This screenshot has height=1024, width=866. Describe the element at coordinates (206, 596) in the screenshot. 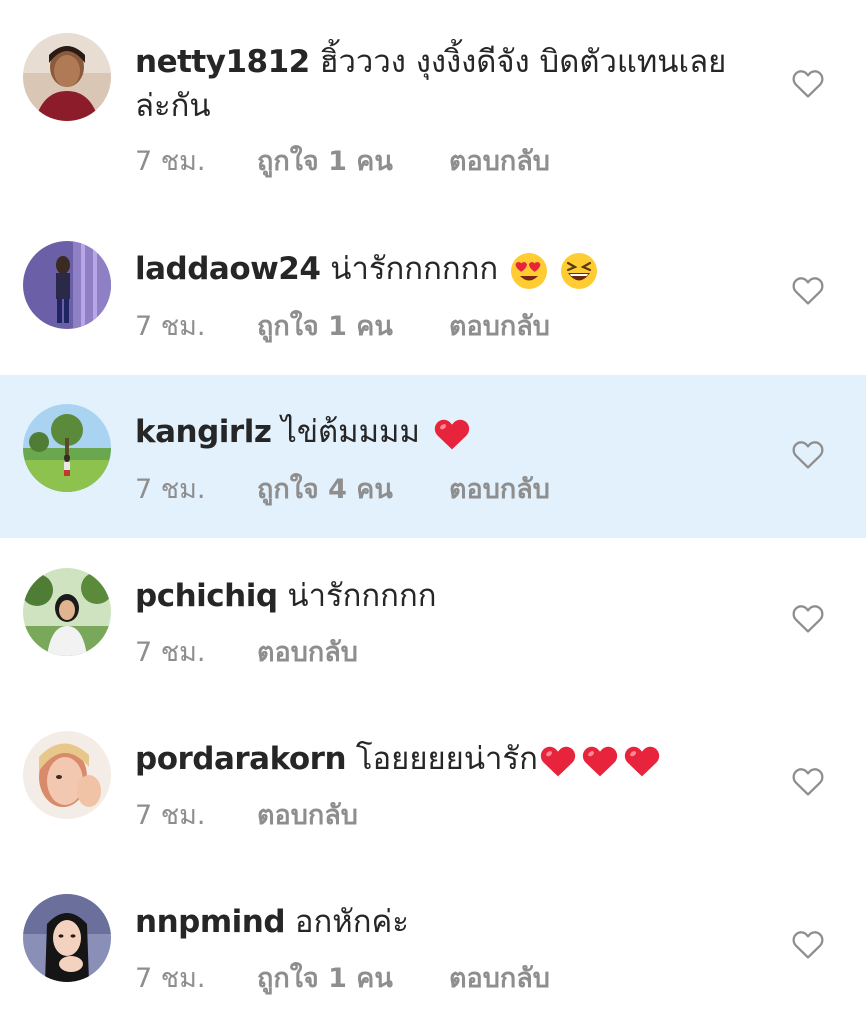

I see `comment-username: pchichiq` at that location.